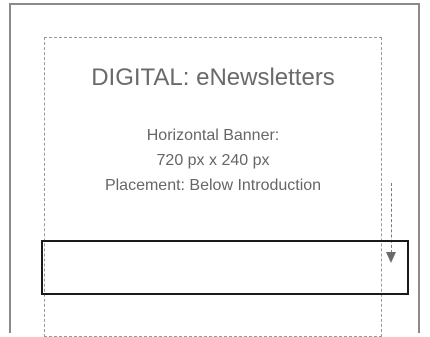 The image size is (430, 337). I want to click on ad-placement-label: Placement: Below Introduction, so click(213, 185).